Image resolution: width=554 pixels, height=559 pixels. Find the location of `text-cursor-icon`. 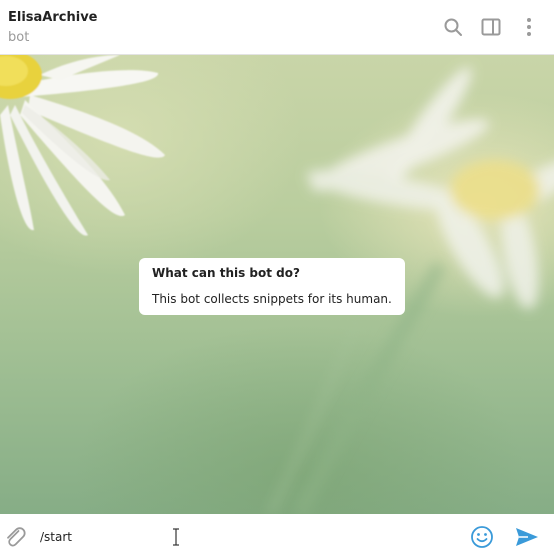

text-cursor-icon is located at coordinates (176, 537).